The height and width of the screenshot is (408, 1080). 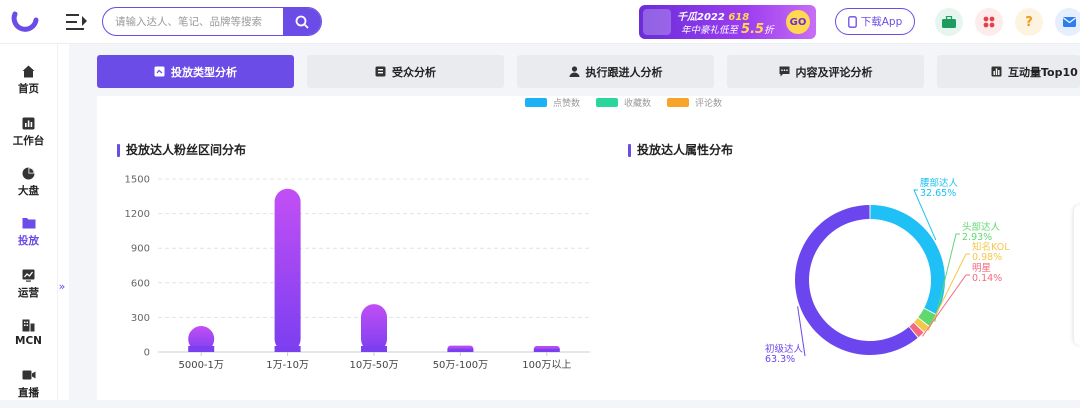 I want to click on tab-executor: 执行跟进人分析, so click(x=615, y=71).